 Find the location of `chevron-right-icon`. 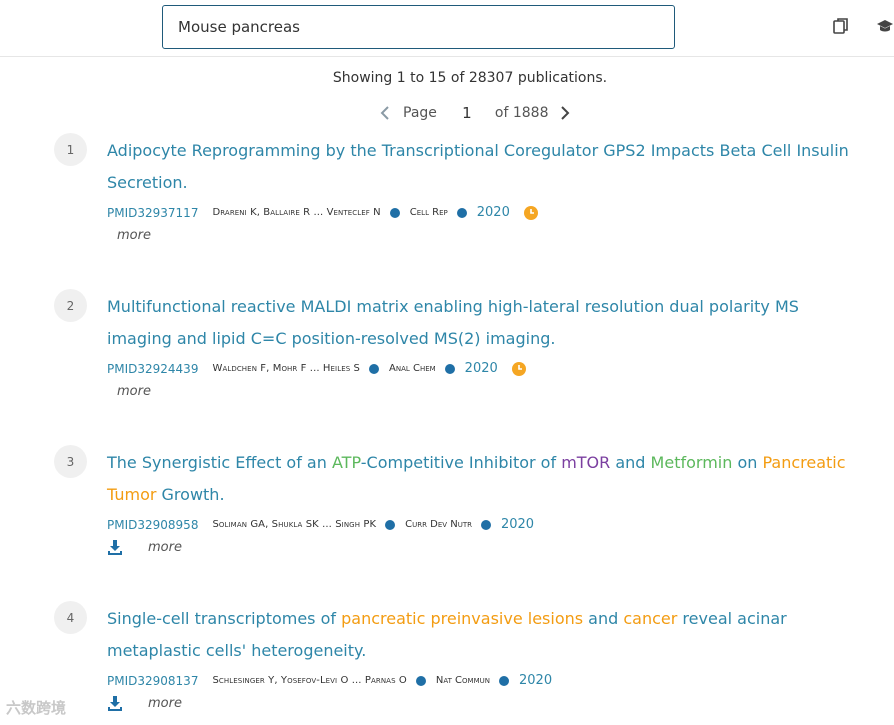

chevron-right-icon is located at coordinates (565, 113).